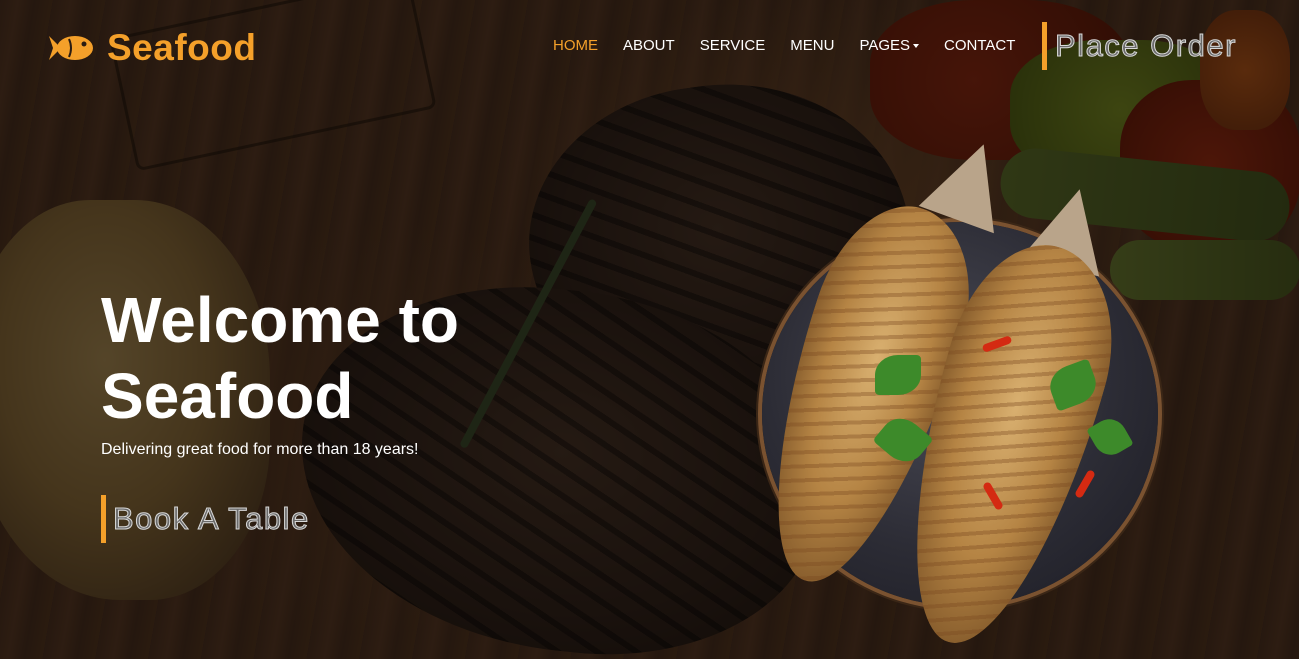 The image size is (1299, 659). I want to click on nav-pages-label: PAGES, so click(885, 45).